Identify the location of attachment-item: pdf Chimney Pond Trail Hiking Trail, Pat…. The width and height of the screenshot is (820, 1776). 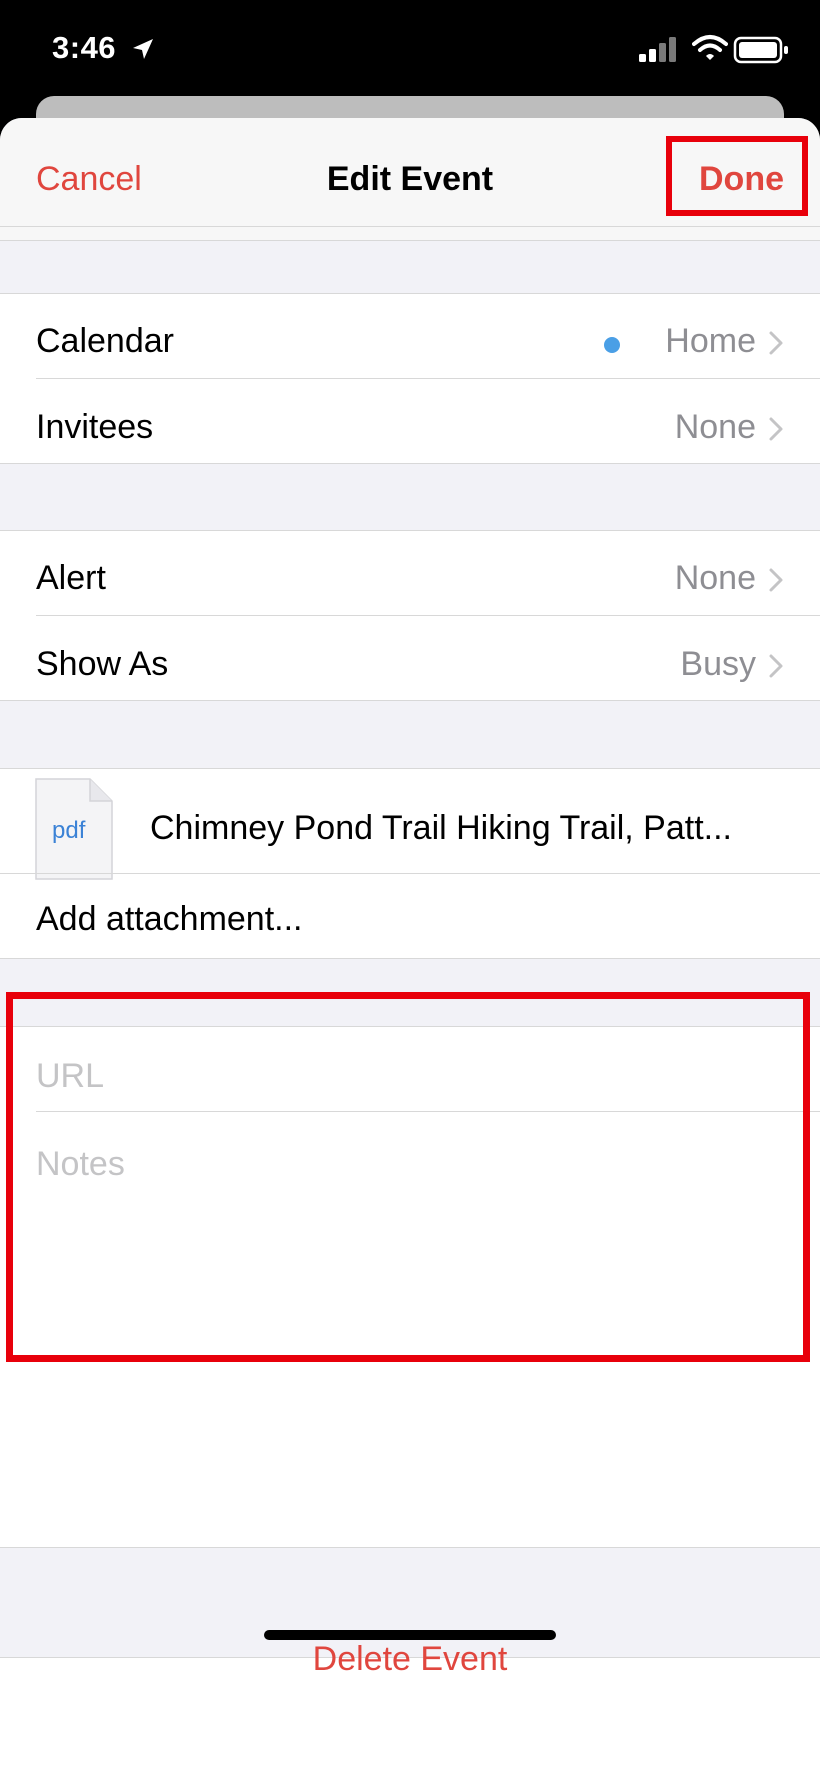
(410, 824).